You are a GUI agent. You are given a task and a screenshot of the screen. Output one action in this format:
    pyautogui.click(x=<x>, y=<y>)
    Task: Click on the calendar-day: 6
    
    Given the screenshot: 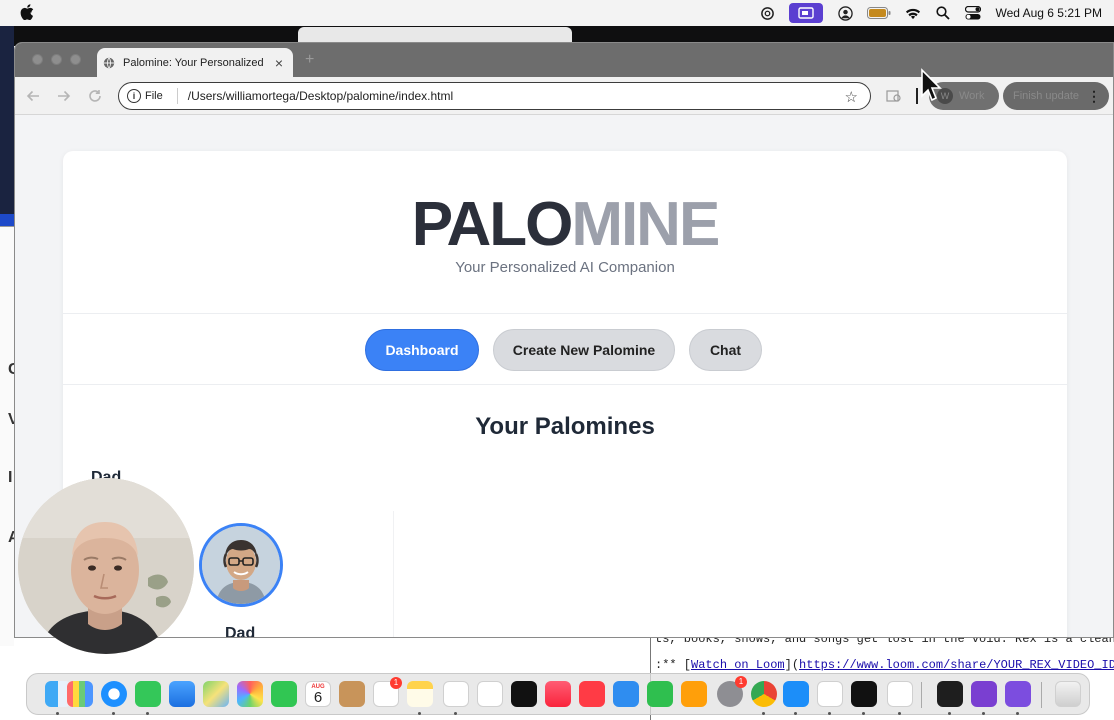 What is the action you would take?
    pyautogui.click(x=318, y=697)
    